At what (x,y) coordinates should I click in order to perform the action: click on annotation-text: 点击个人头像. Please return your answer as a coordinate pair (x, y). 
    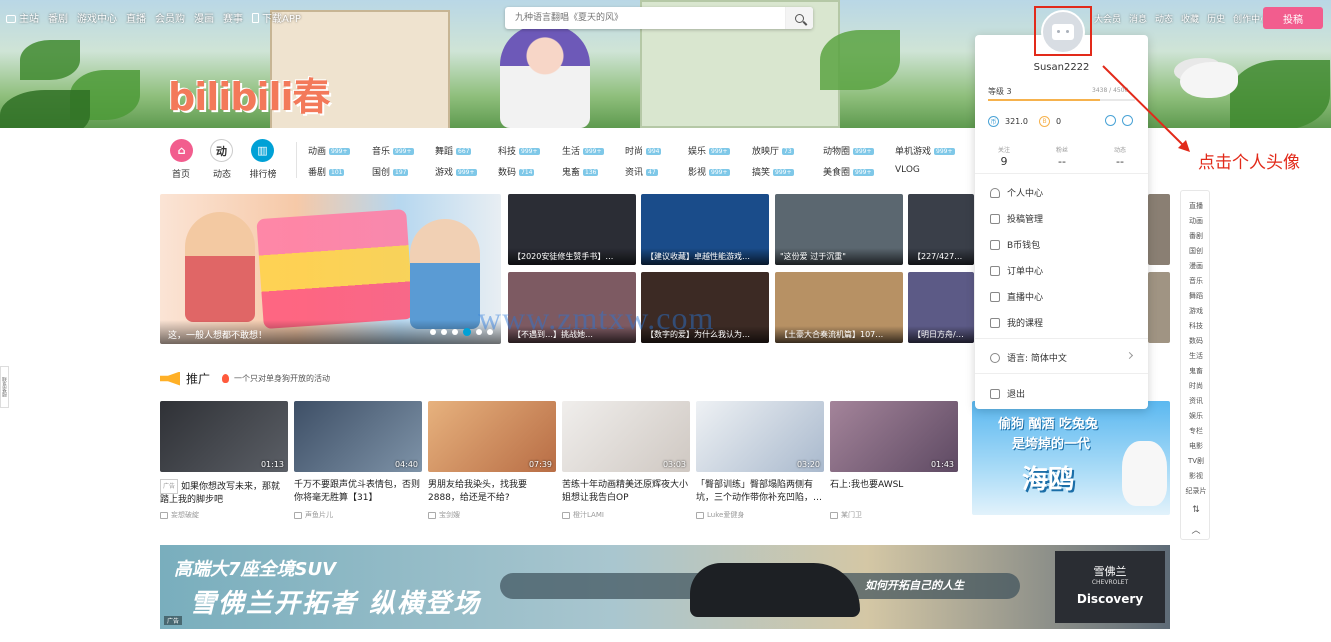
    Looking at the image, I should click on (1249, 163).